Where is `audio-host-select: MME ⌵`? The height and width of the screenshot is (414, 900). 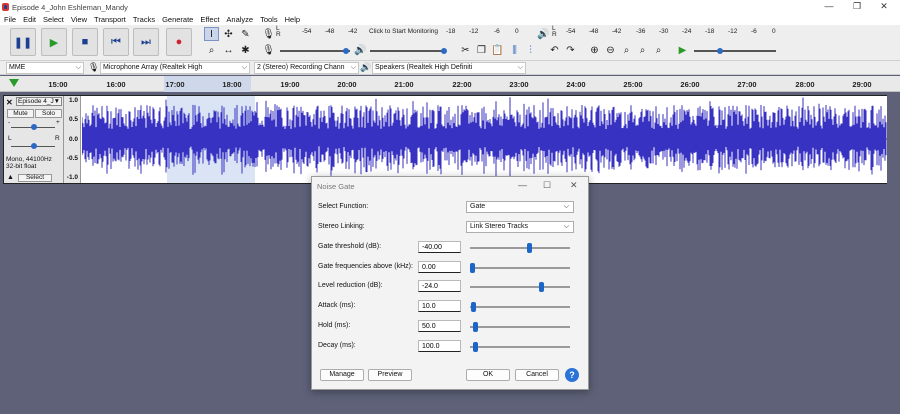 audio-host-select: MME ⌵ is located at coordinates (45, 68).